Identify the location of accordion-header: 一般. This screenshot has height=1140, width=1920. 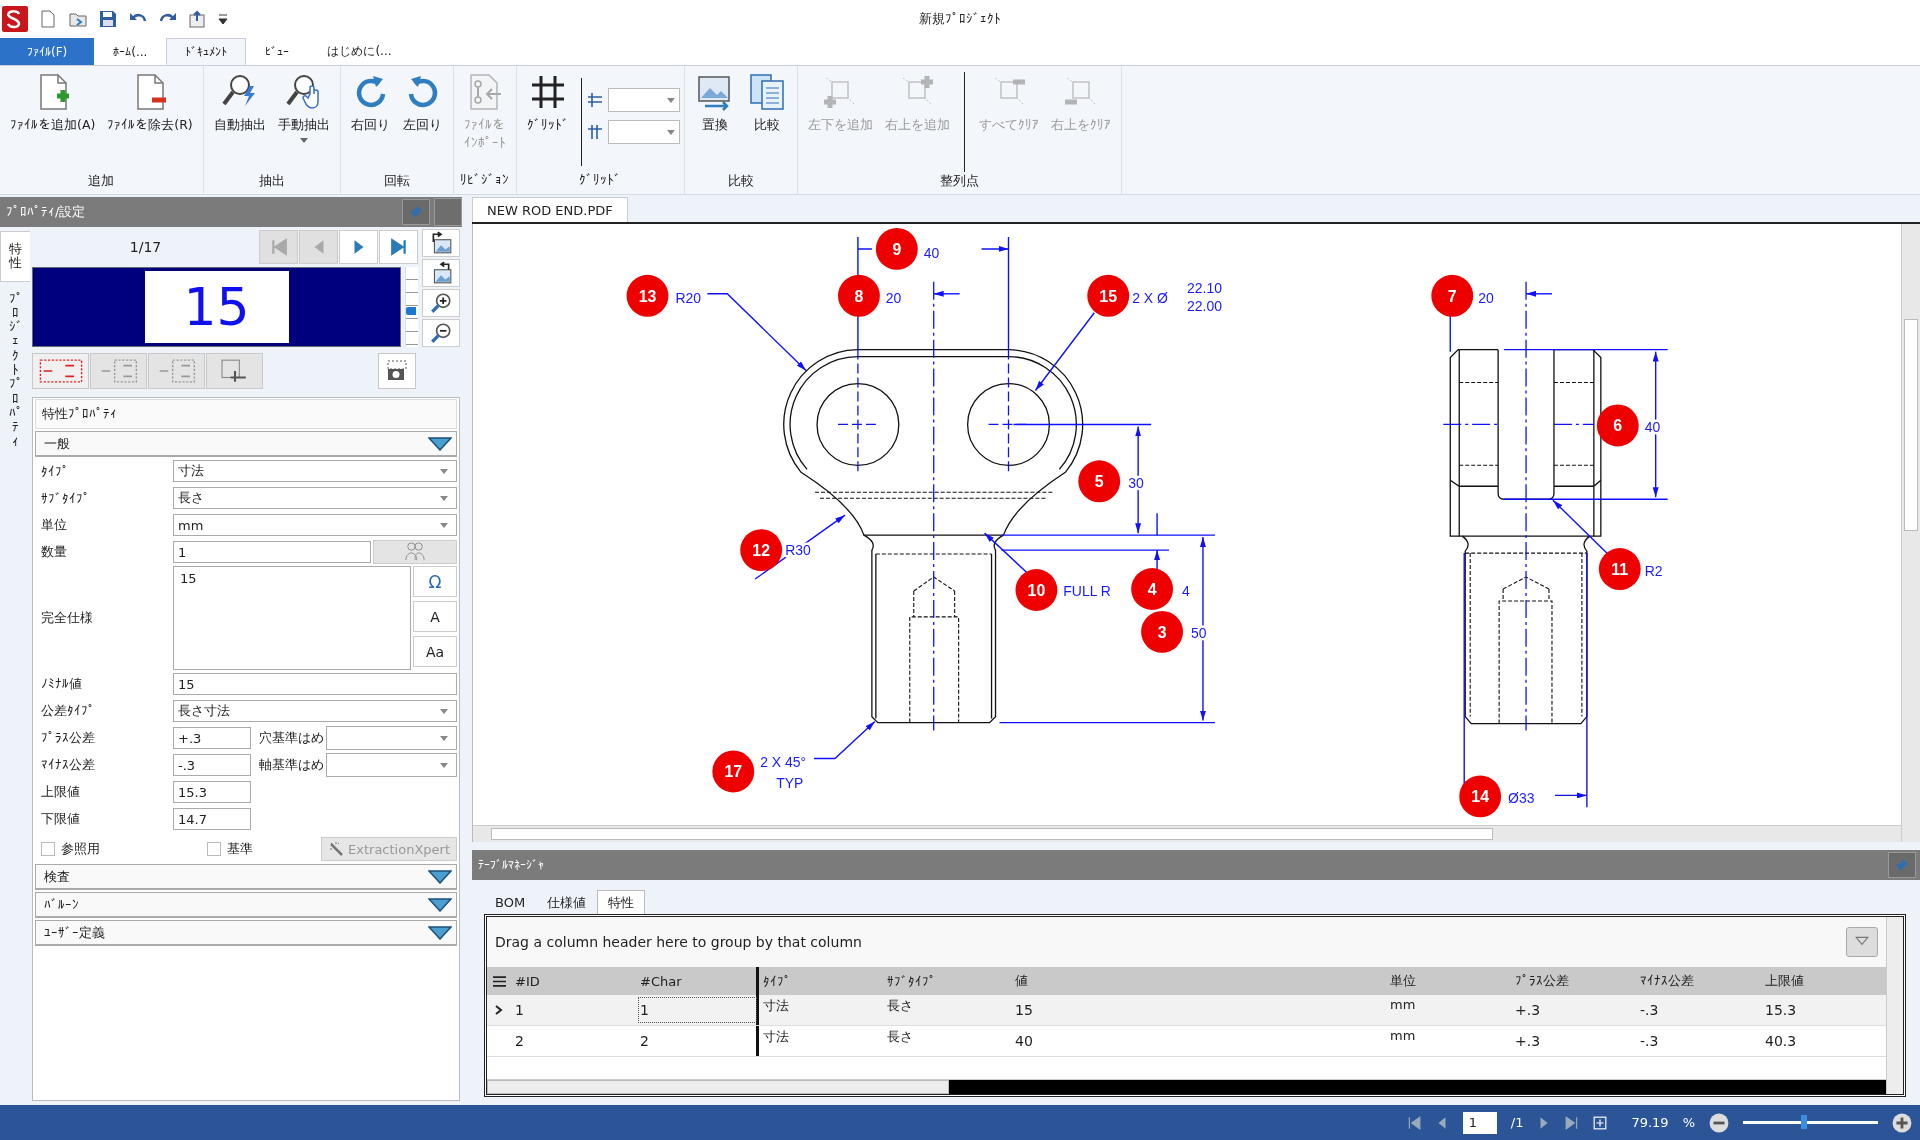
(246, 444).